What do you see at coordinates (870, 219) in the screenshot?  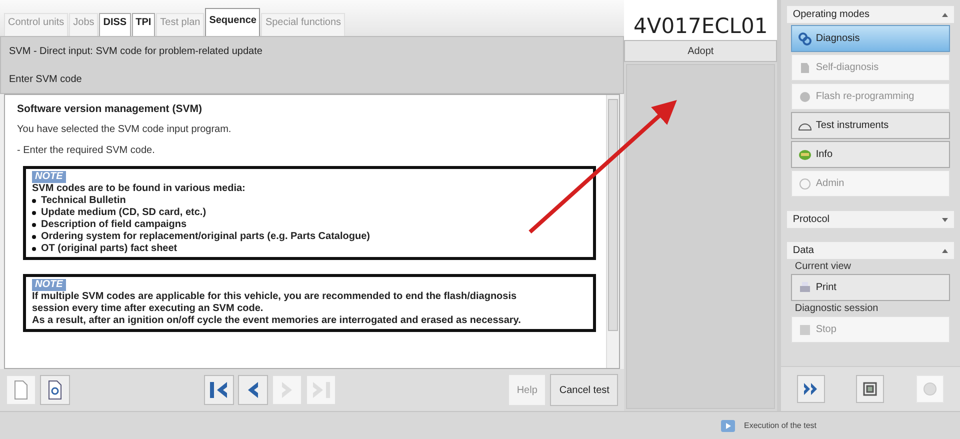 I see `section-header: Protocol` at bounding box center [870, 219].